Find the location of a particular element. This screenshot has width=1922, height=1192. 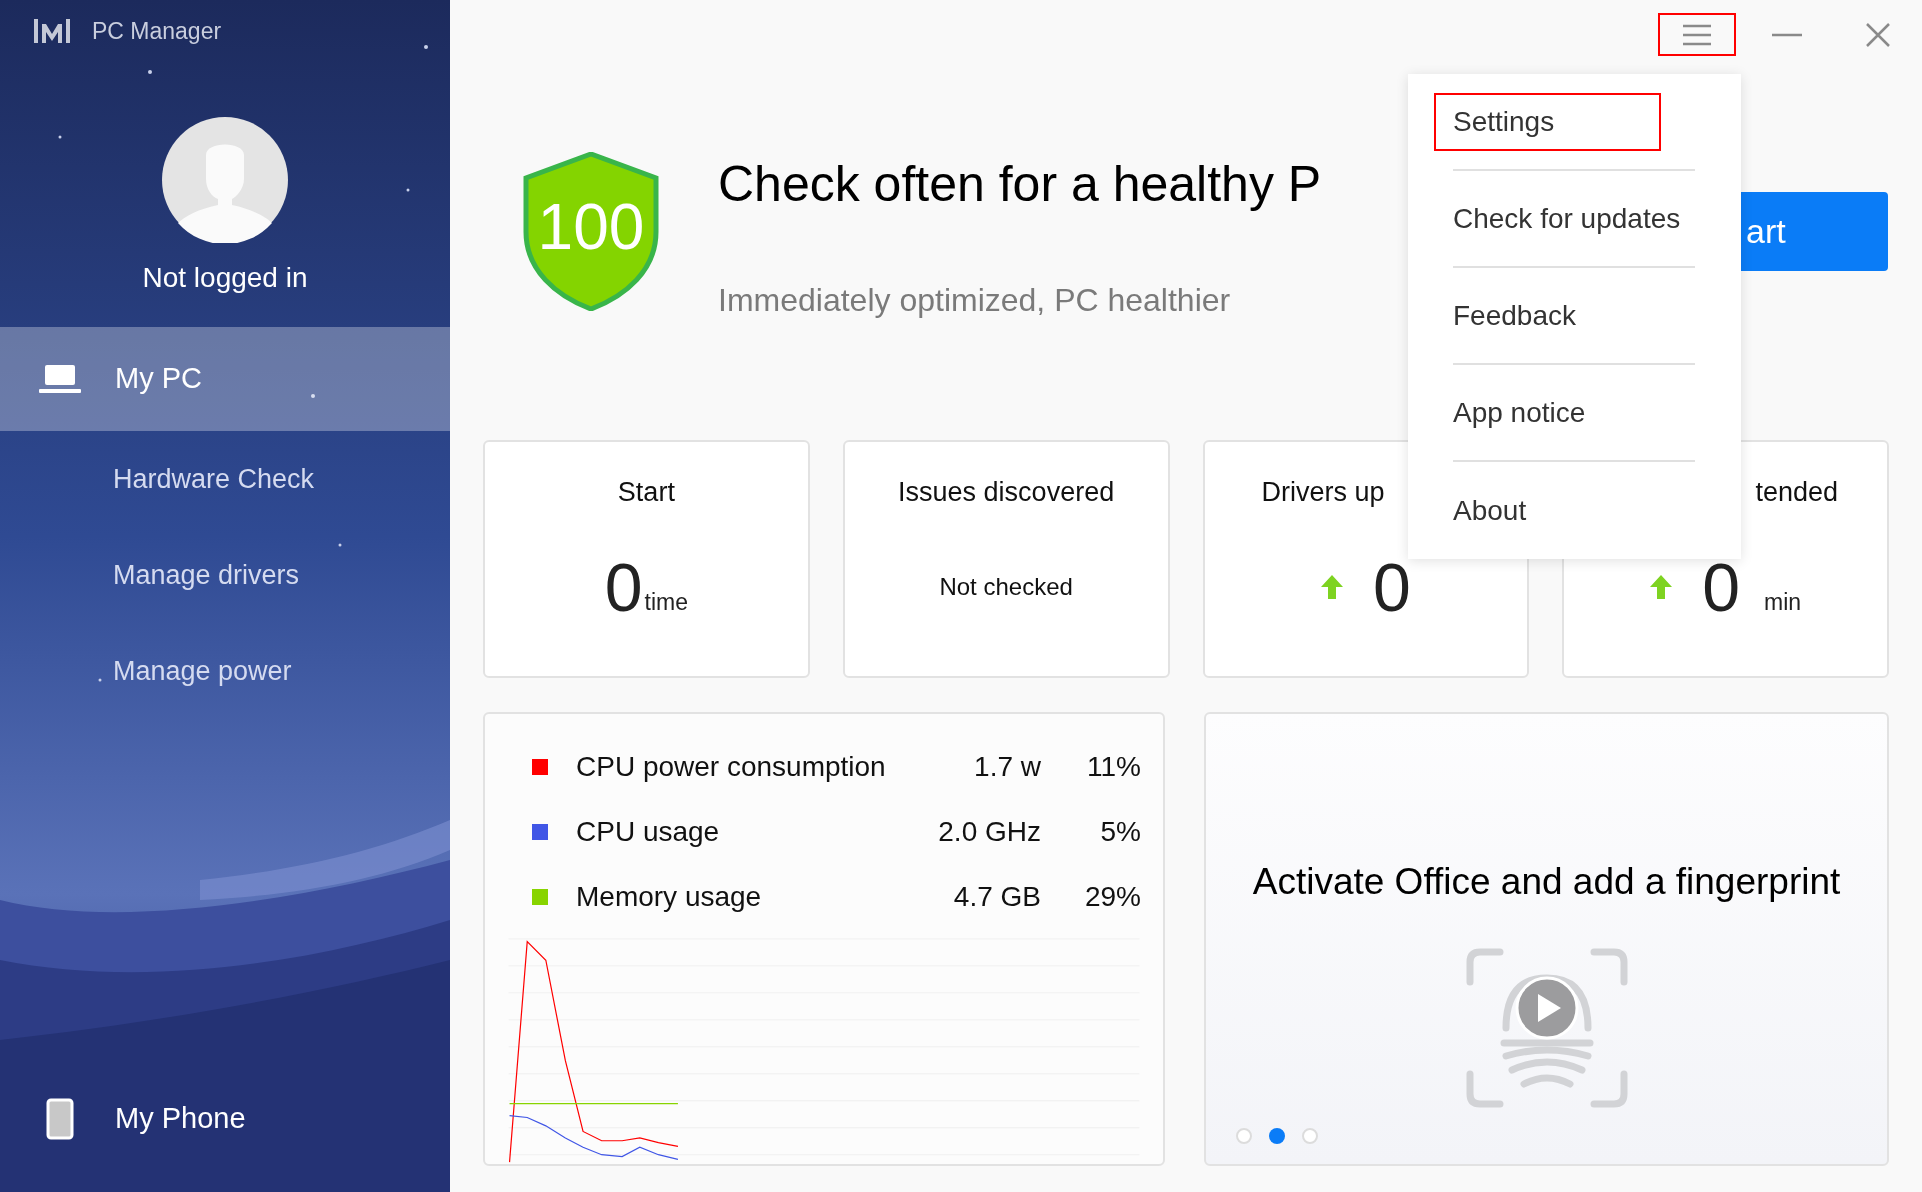

metric-percent: 5% is located at coordinates (1120, 831).